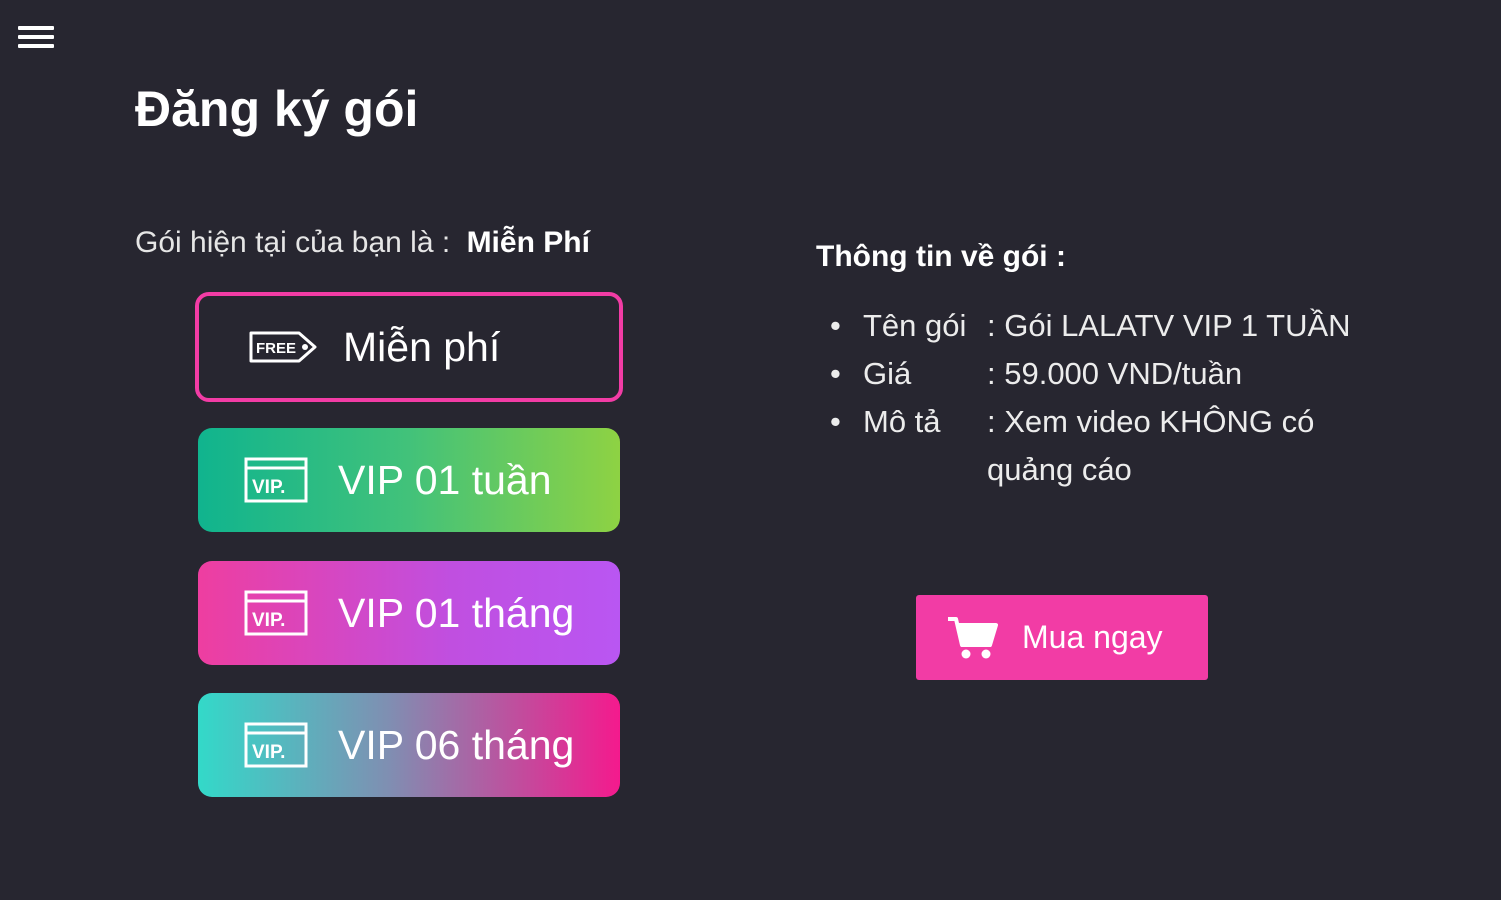 The width and height of the screenshot is (1501, 900). I want to click on plan-info-row-description: • Mô tả : Xem video KHÔNG có quảng cáo, so click(1093, 446).